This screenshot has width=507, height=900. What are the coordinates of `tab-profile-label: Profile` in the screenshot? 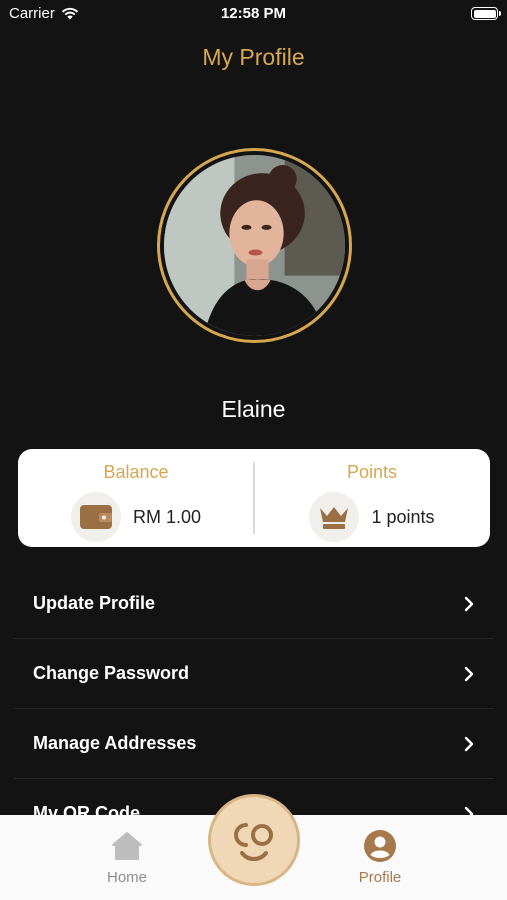 It's located at (380, 877).